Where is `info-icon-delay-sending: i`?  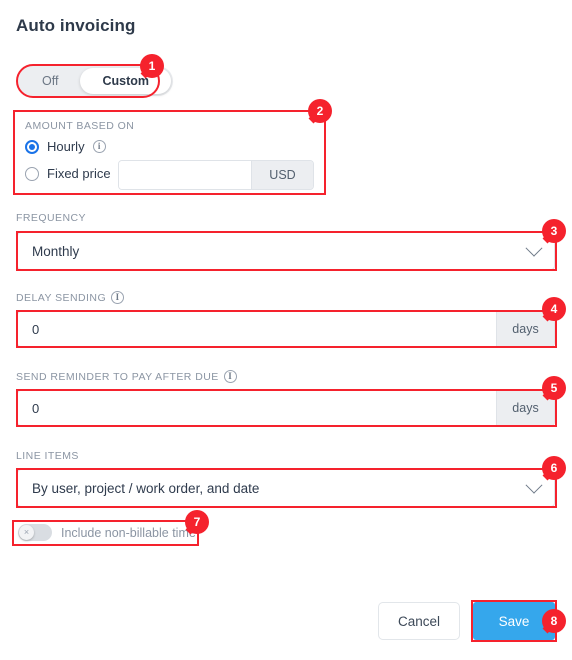
info-icon-delay-sending: i is located at coordinates (118, 297).